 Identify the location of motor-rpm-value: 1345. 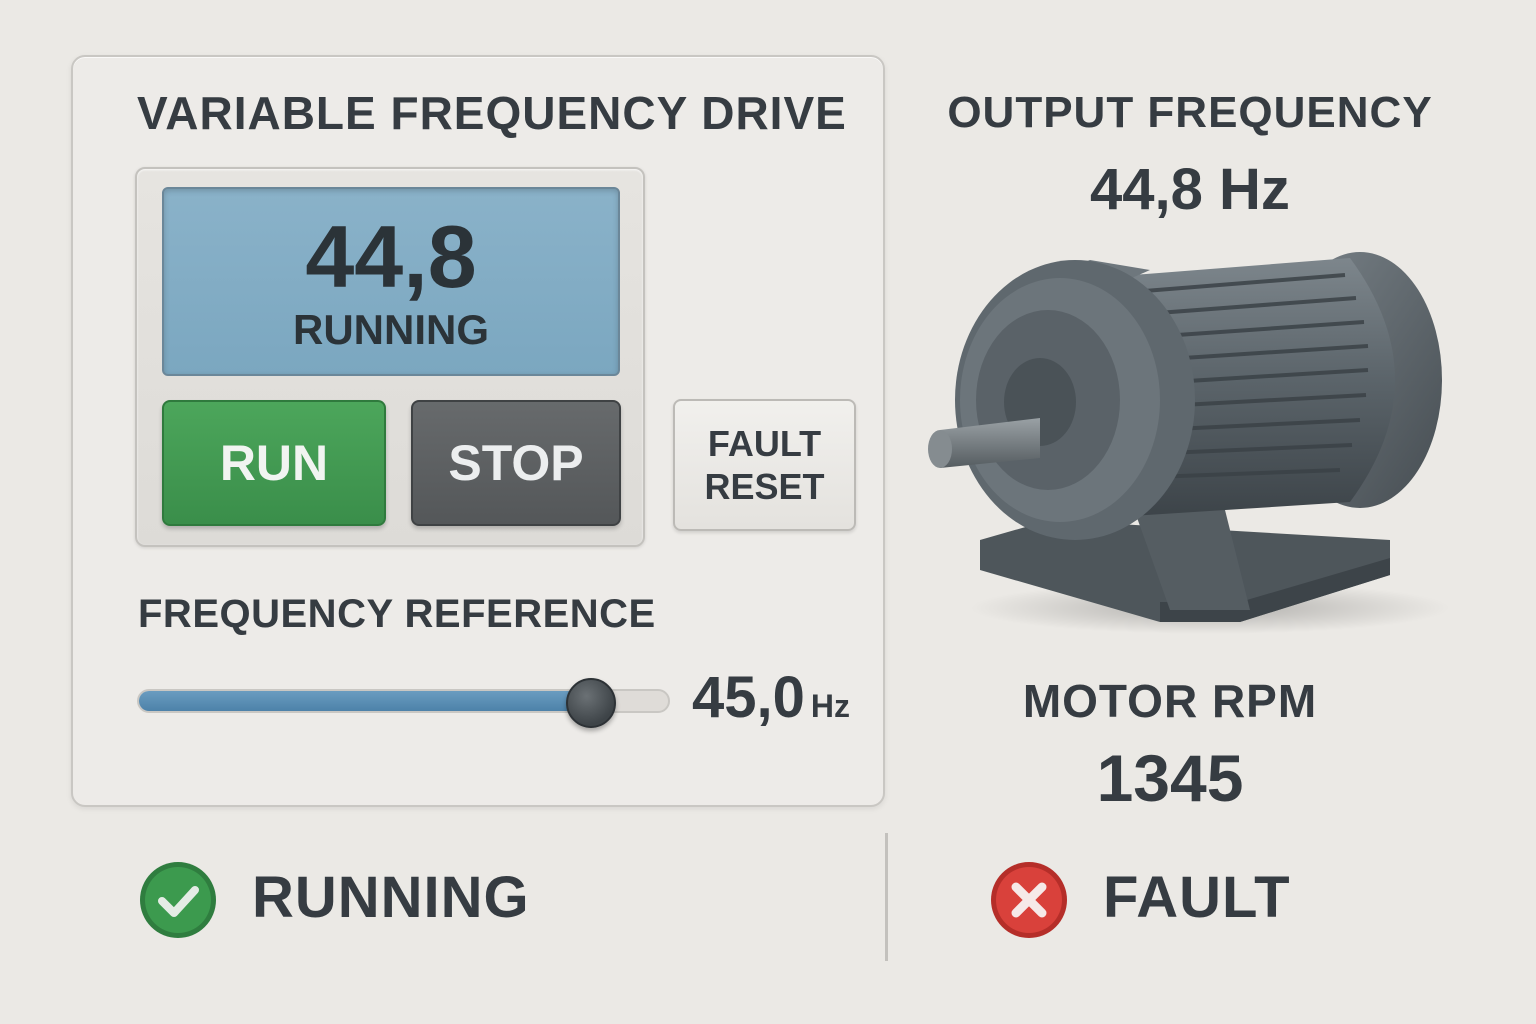
(1170, 778).